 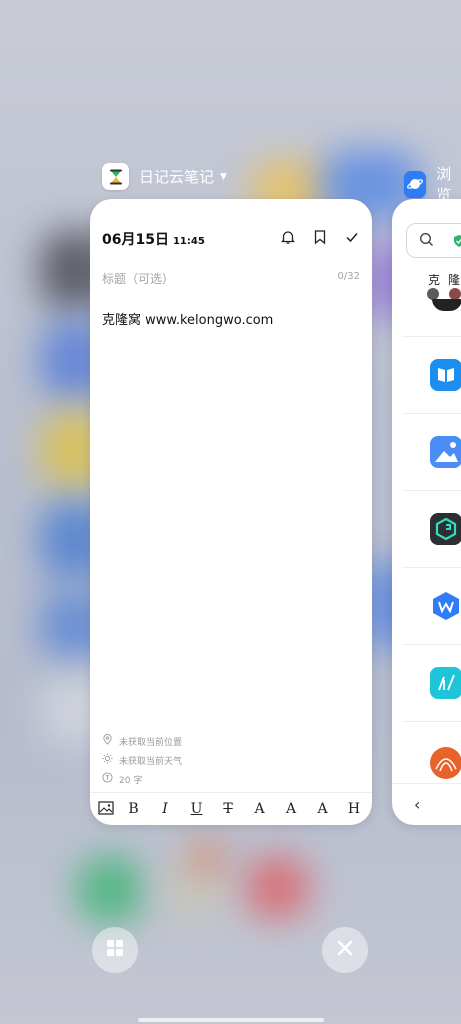 I want to click on weather-text: 未获取当前天气, so click(x=151, y=761).